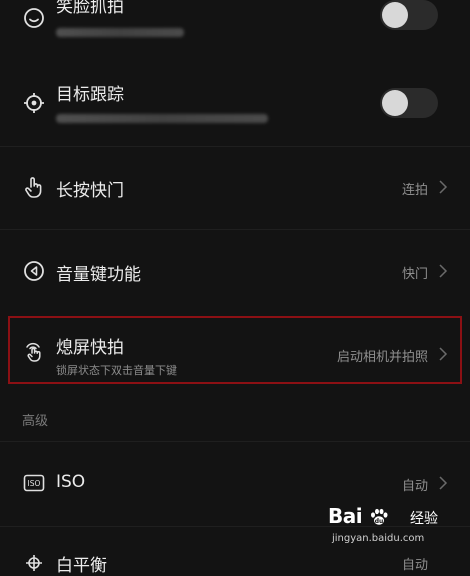  I want to click on volume-play-icon, so click(34, 271).